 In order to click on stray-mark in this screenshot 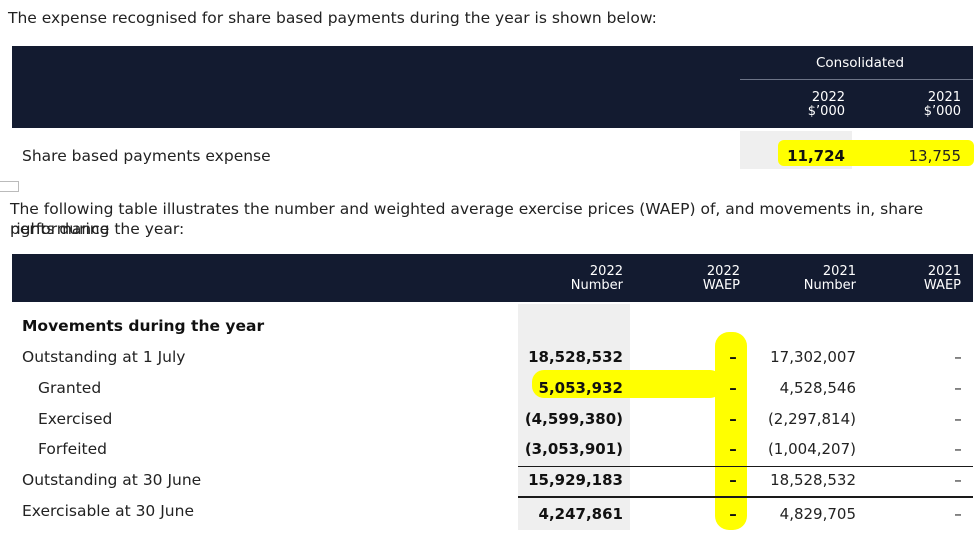, I will do `click(9, 186)`.